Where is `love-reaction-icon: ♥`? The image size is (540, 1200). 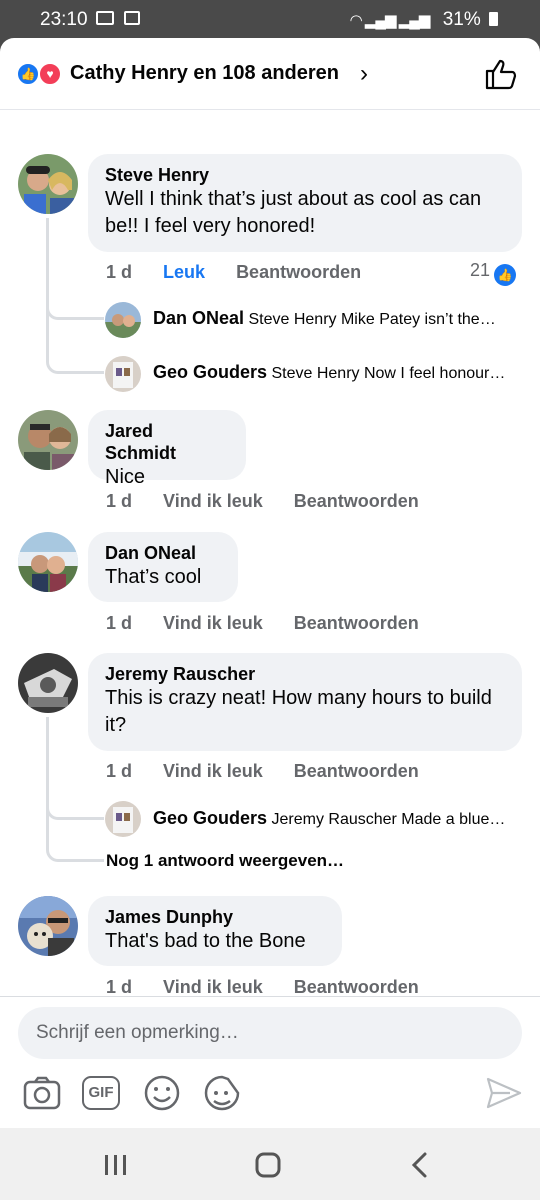
love-reaction-icon: ♥ is located at coordinates (50, 74).